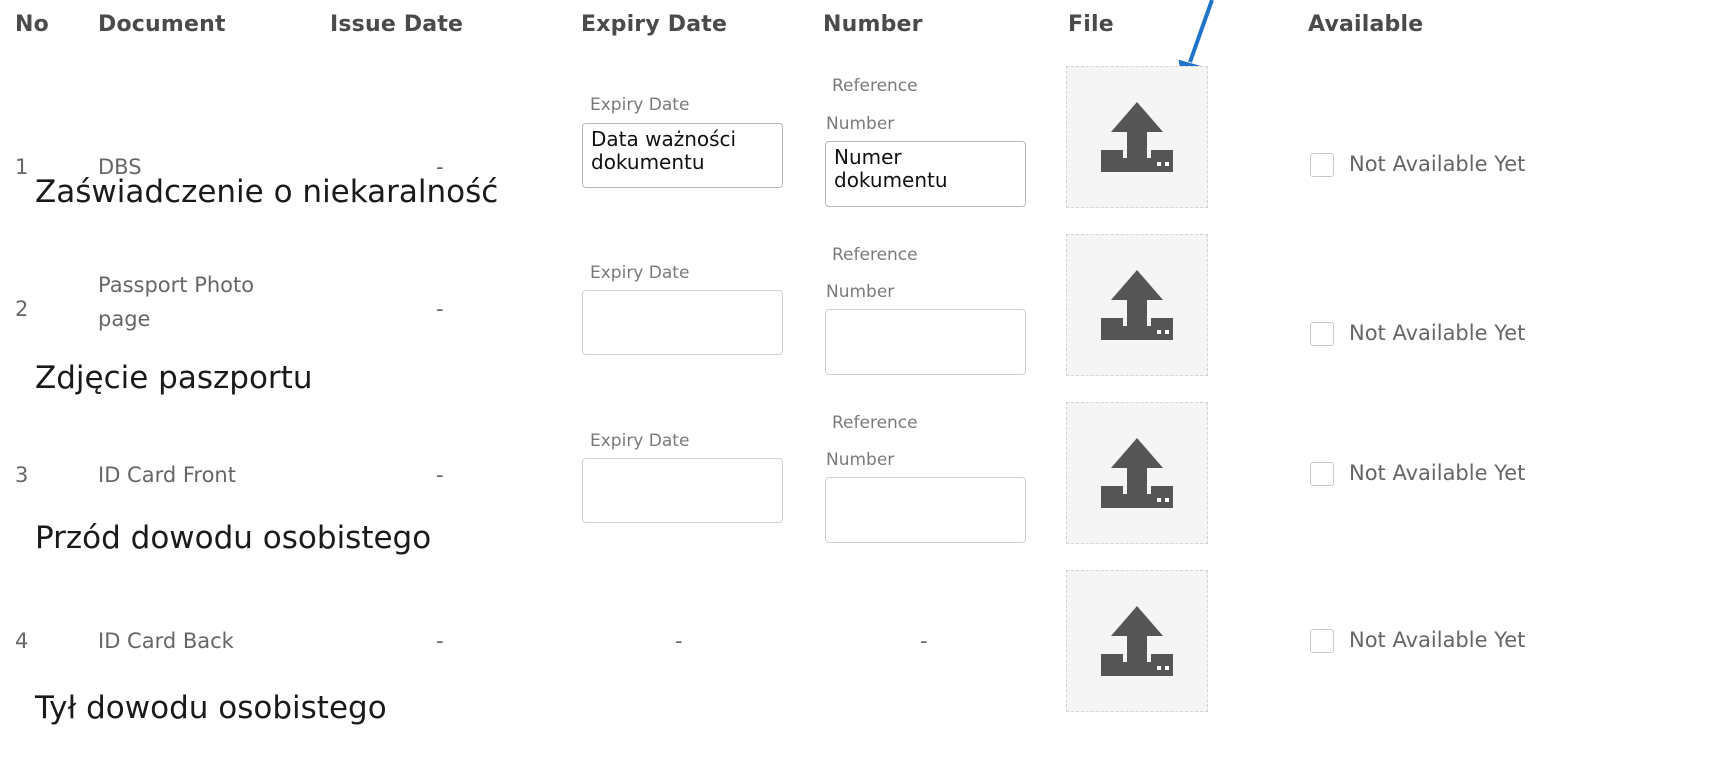  What do you see at coordinates (174, 378) in the screenshot?
I see `document-translation: Zdjęcie paszportu` at bounding box center [174, 378].